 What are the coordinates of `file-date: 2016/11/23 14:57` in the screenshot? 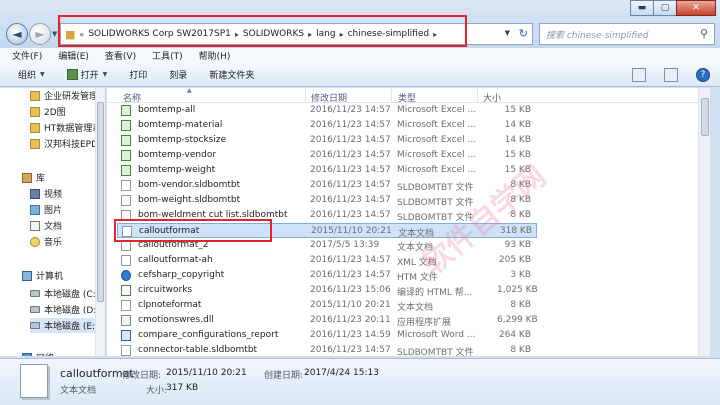 It's located at (350, 110).